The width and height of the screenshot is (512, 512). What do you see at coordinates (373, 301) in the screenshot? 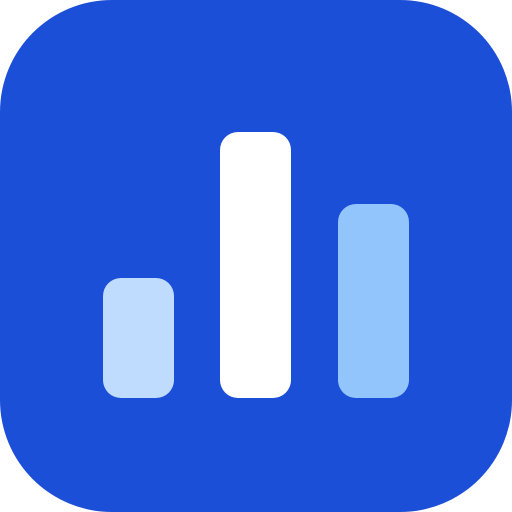
I see `bar-right` at bounding box center [373, 301].